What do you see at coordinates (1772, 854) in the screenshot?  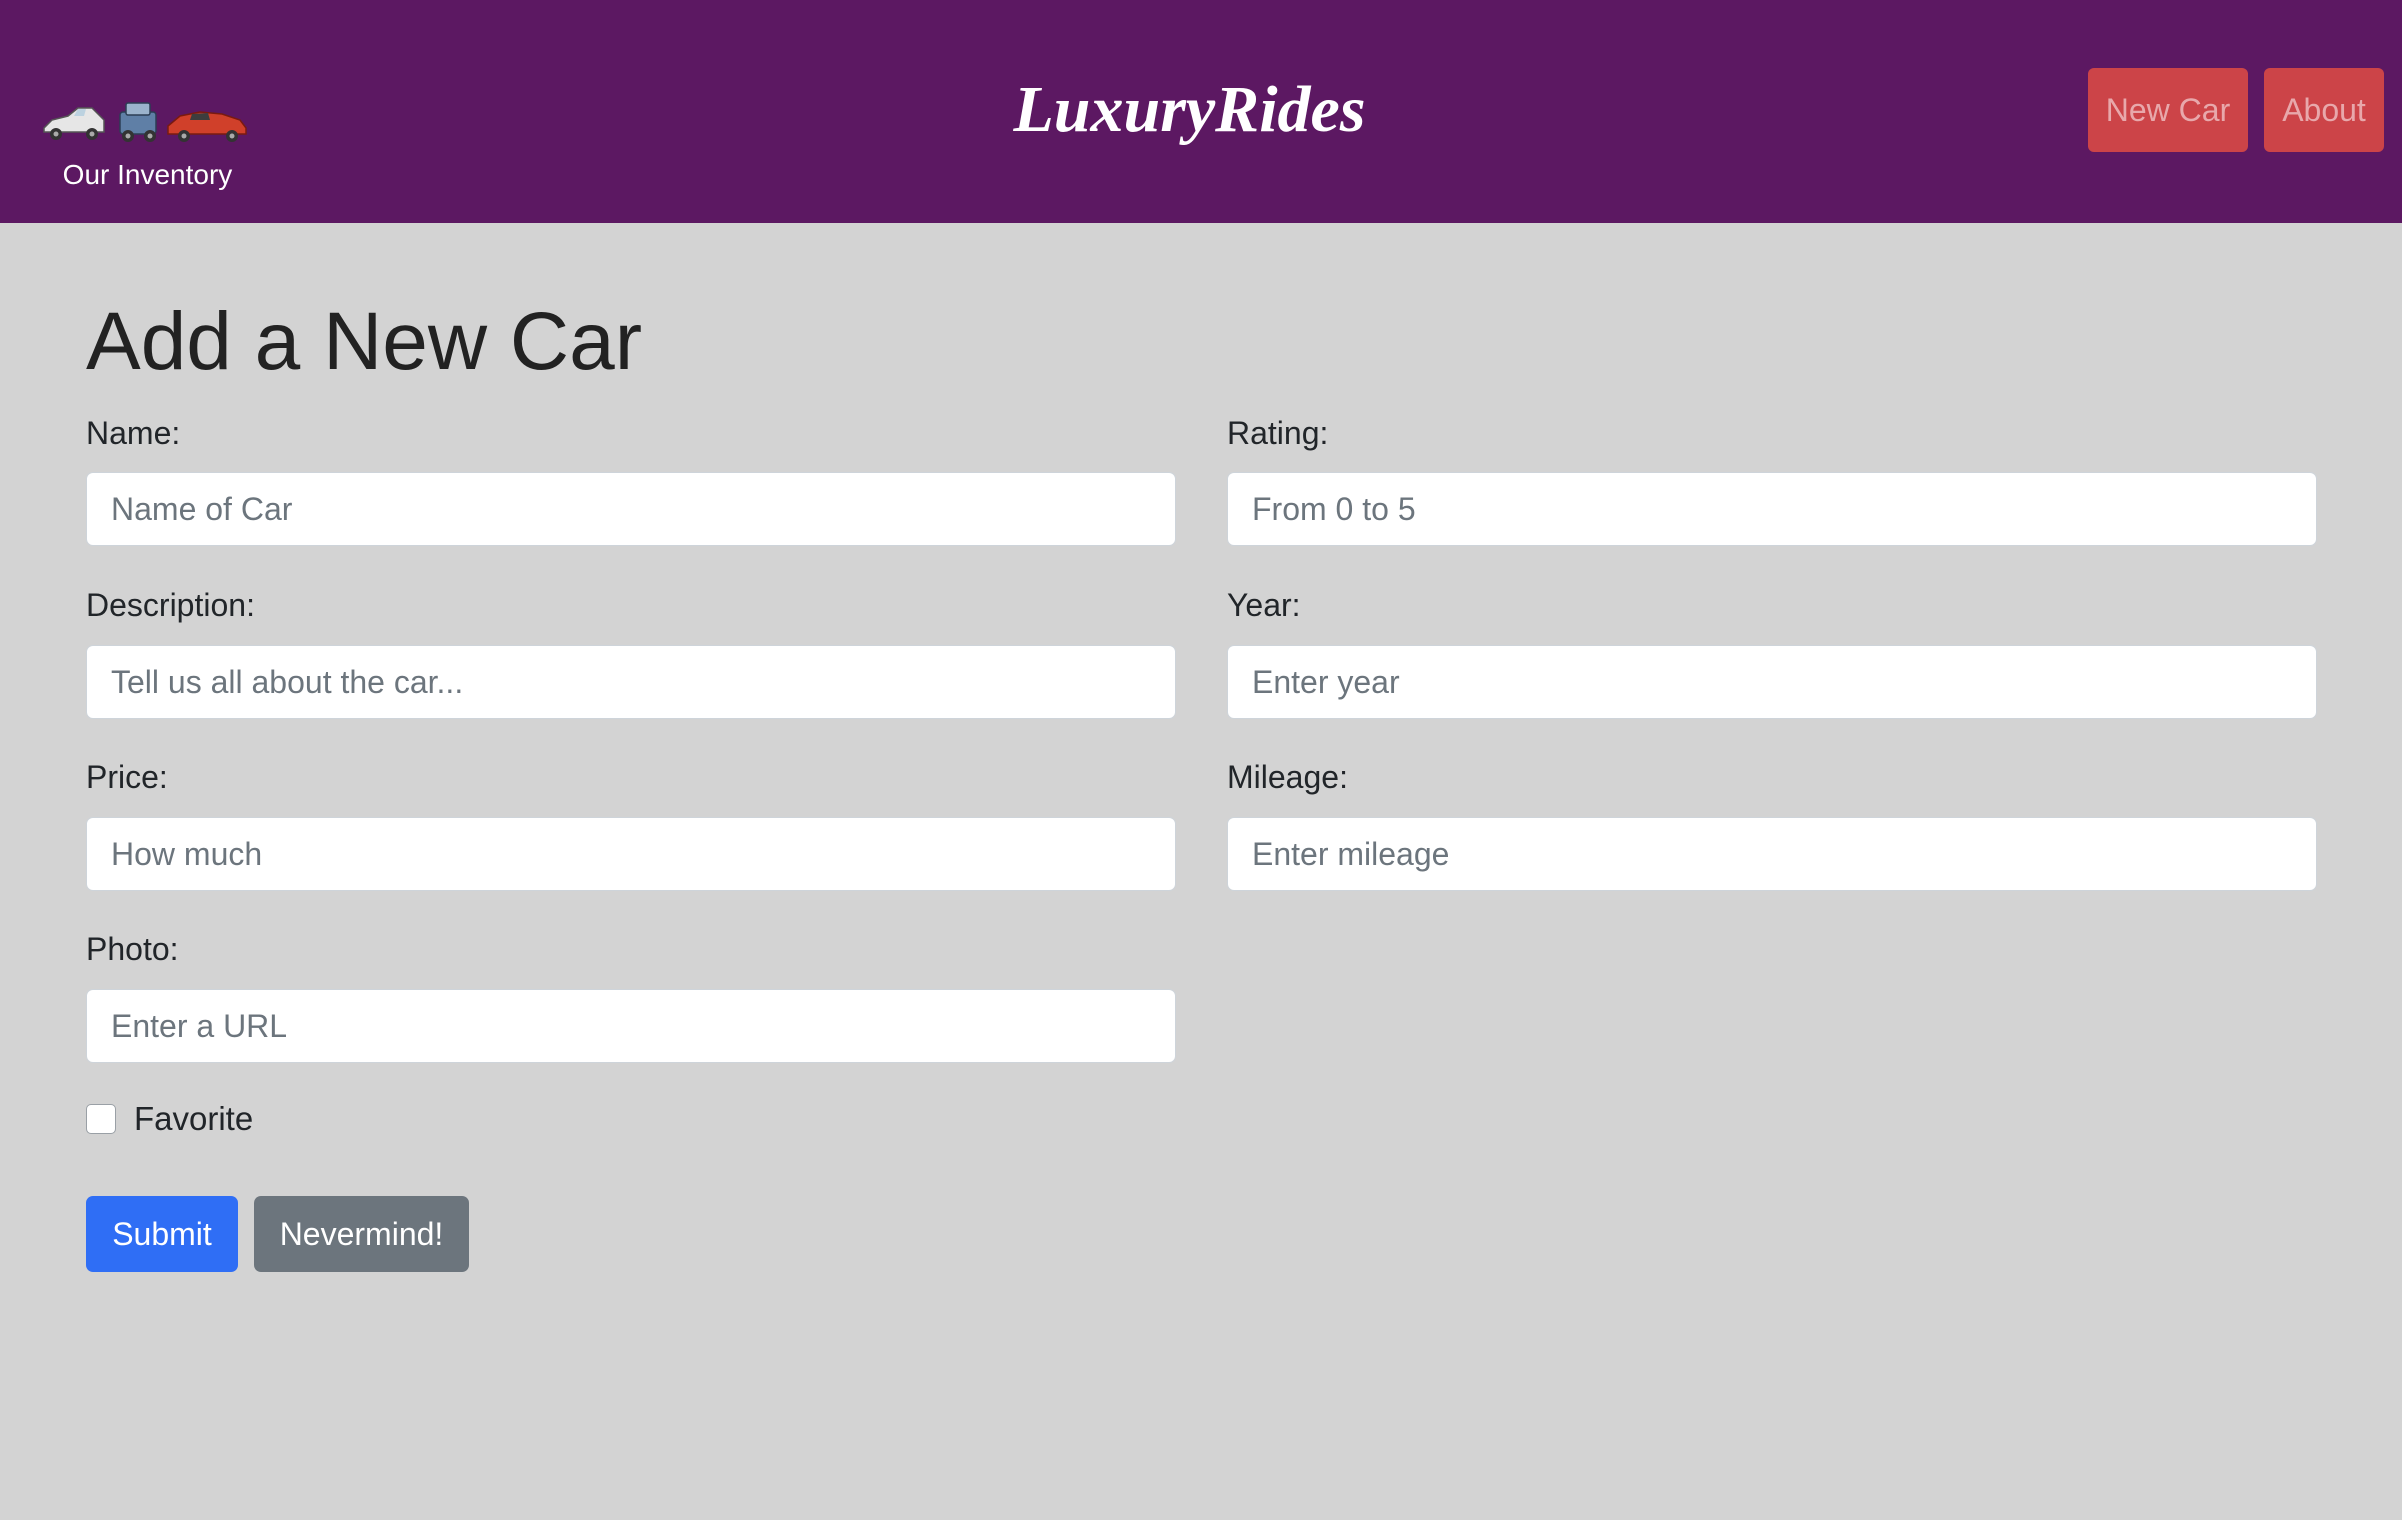 I see `mileage-input` at bounding box center [1772, 854].